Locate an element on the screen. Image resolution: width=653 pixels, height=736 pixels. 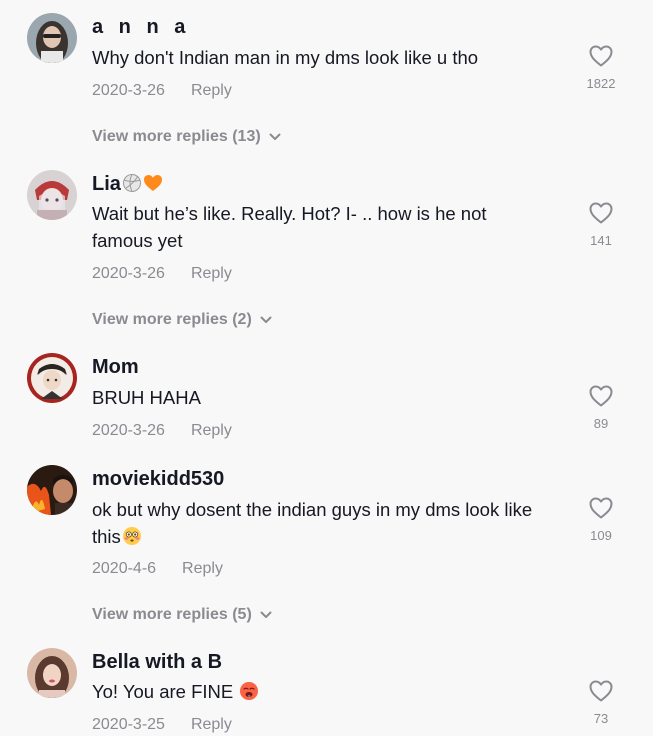
comment-meta: 2020-4-6 Reply is located at coordinates (157, 569).